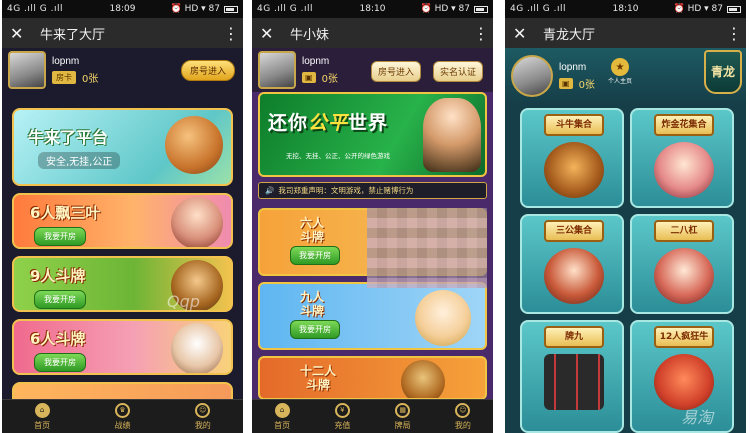  I want to click on game-name: 六人 斗牌, so click(312, 230).